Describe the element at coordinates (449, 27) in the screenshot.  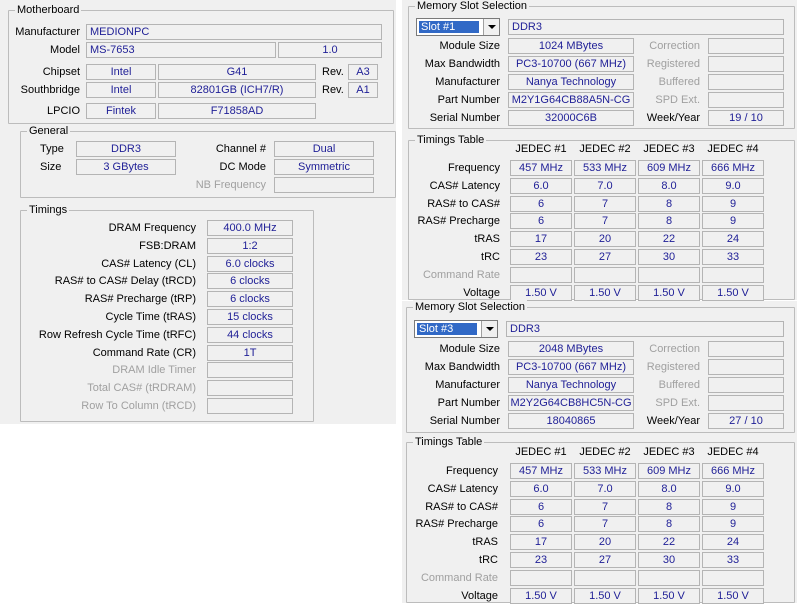
I see `slot1-dropdown-selected: Slot #1` at that location.